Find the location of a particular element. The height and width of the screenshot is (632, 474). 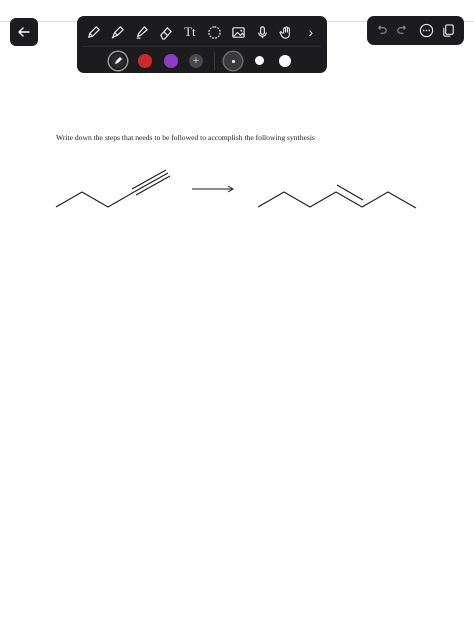

redo-icon is located at coordinates (401, 29).